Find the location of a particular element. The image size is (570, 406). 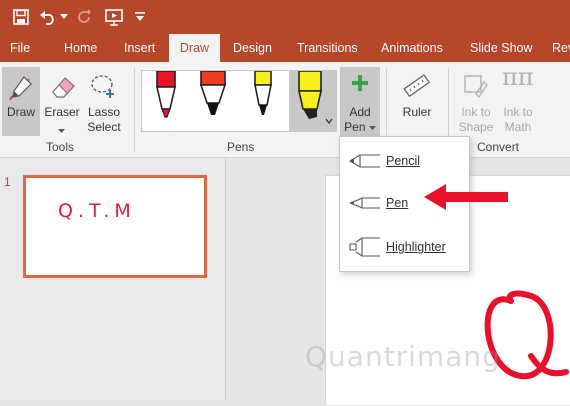

pencil-icon is located at coordinates (364, 161).